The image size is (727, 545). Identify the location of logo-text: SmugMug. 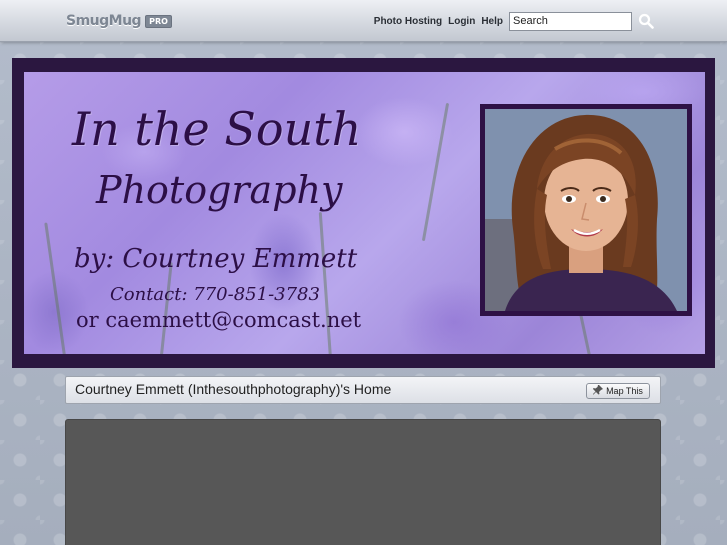
(104, 21).